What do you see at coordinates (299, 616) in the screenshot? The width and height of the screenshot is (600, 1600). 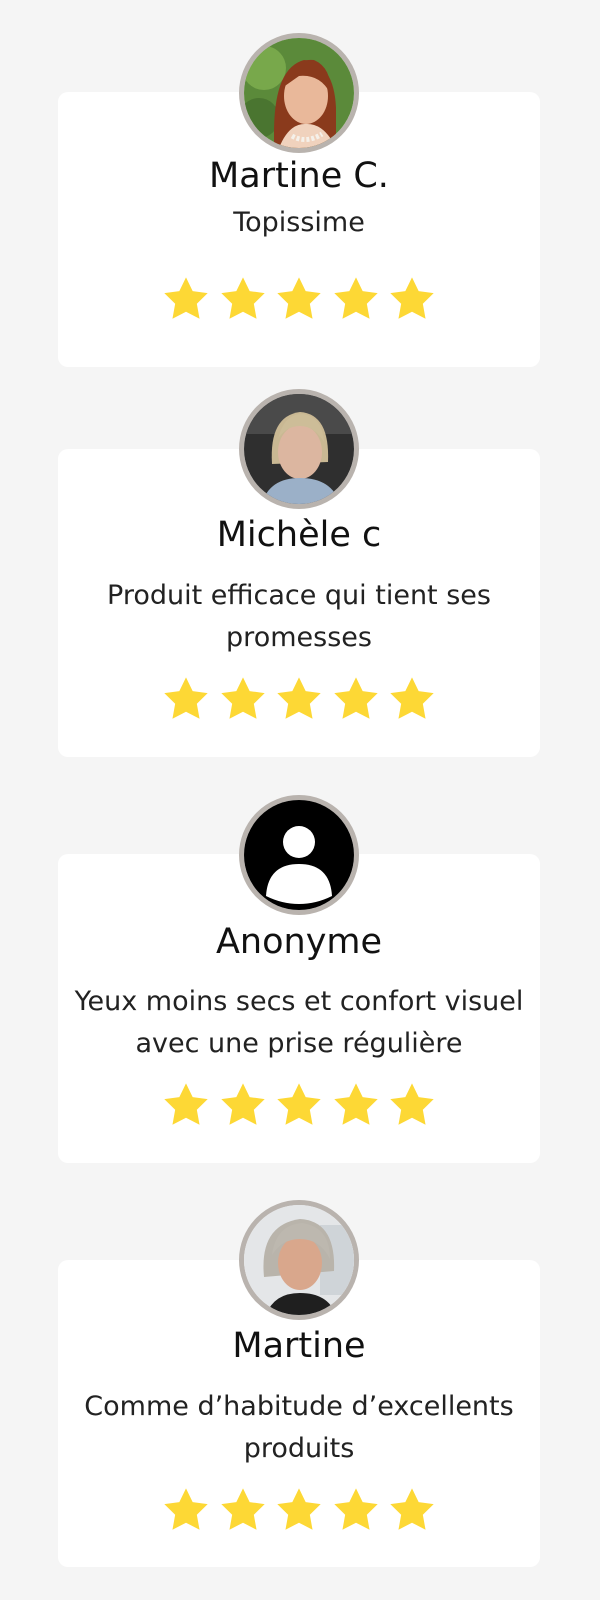 I see `review-text: Produit efficace qui tient ses promesses` at bounding box center [299, 616].